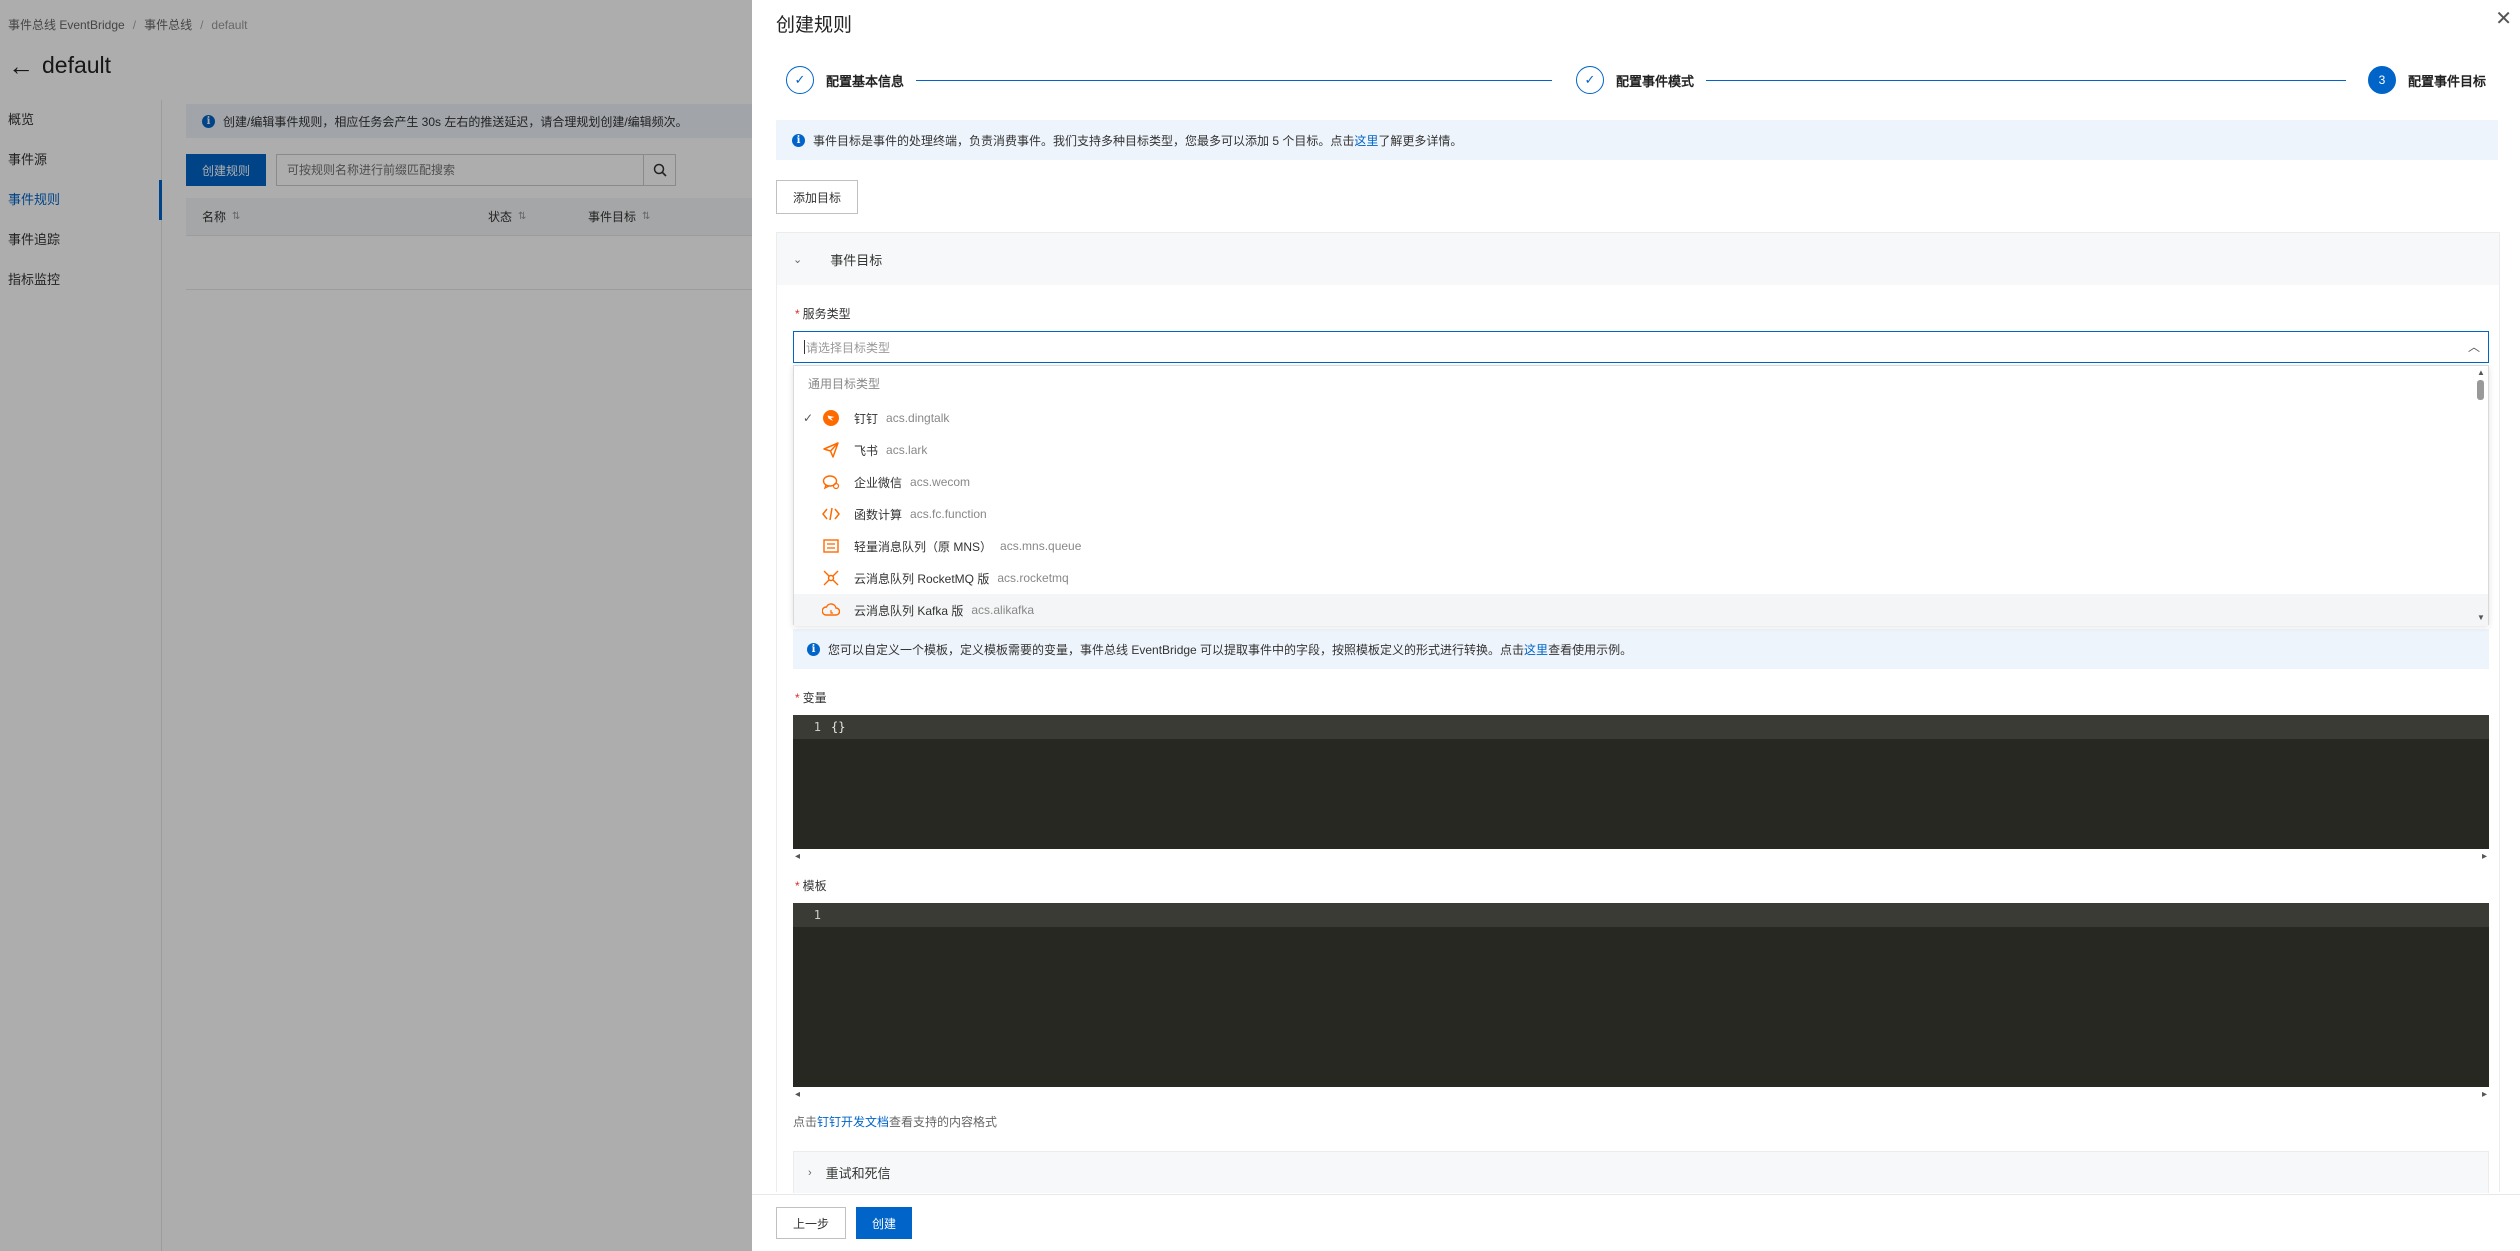 The width and height of the screenshot is (2520, 1251). I want to click on steps: ✓ 配置基本信息 ✓ 配置事件模式 3 配置事件目标, so click(1646, 81).